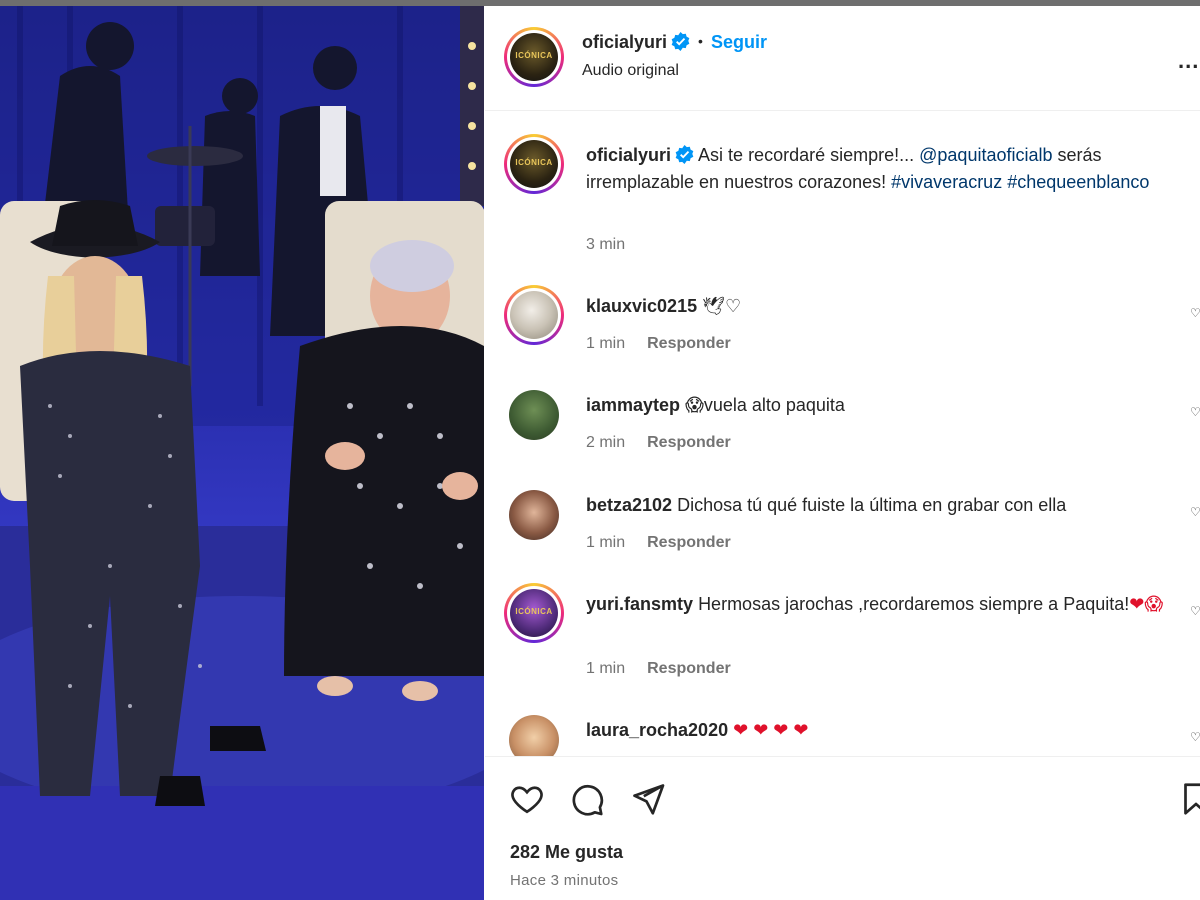 The image size is (1200, 900). Describe the element at coordinates (765, 405) in the screenshot. I see `comment-body: 😱vuela alto paquita` at that location.